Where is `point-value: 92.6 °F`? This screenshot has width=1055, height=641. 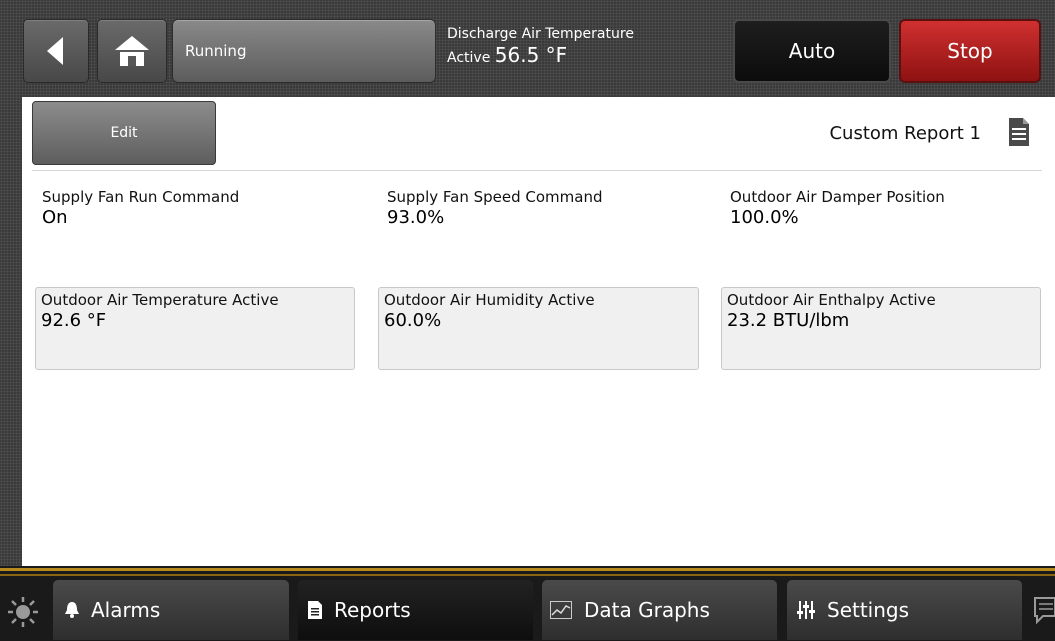
point-value: 92.6 °F is located at coordinates (74, 320).